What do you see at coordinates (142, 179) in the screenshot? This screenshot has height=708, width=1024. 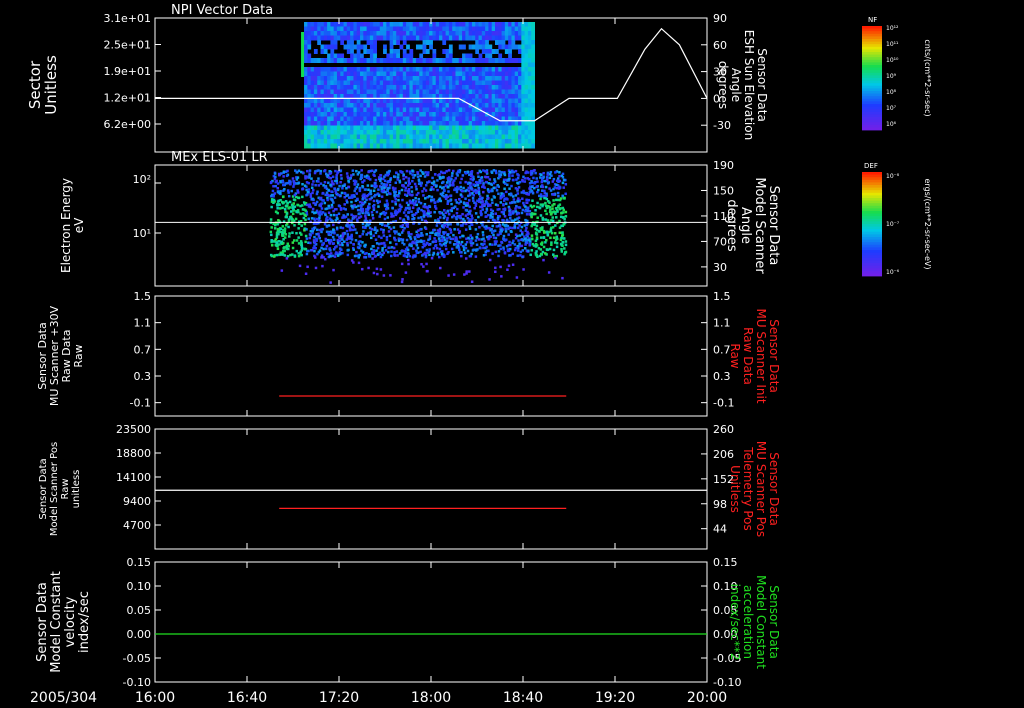 I see `y-tick-label: 10²` at bounding box center [142, 179].